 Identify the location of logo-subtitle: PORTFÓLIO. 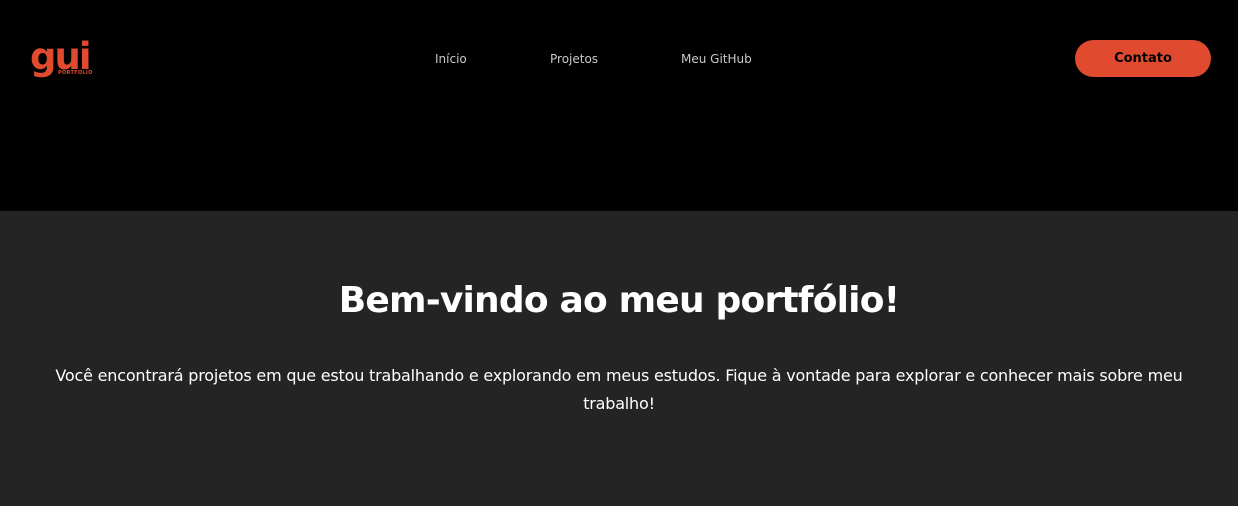
(75, 73).